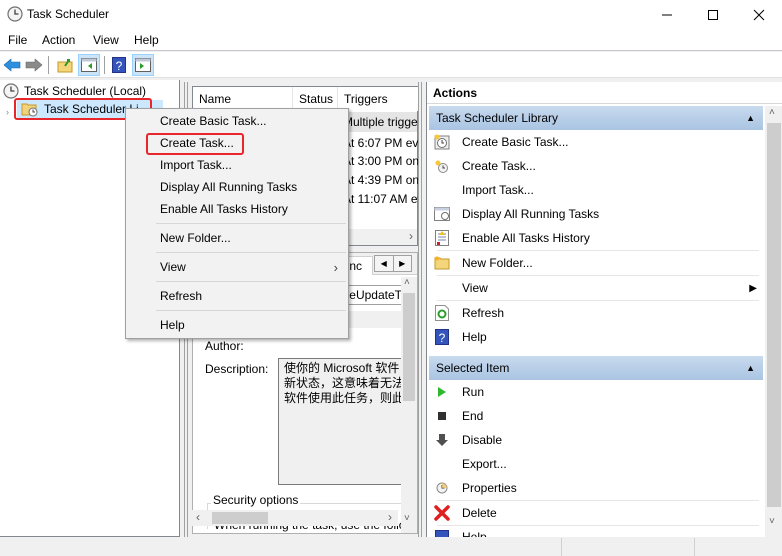 The height and width of the screenshot is (556, 782). What do you see at coordinates (7, 112) in the screenshot?
I see `expand-chevron-icon: ›` at bounding box center [7, 112].